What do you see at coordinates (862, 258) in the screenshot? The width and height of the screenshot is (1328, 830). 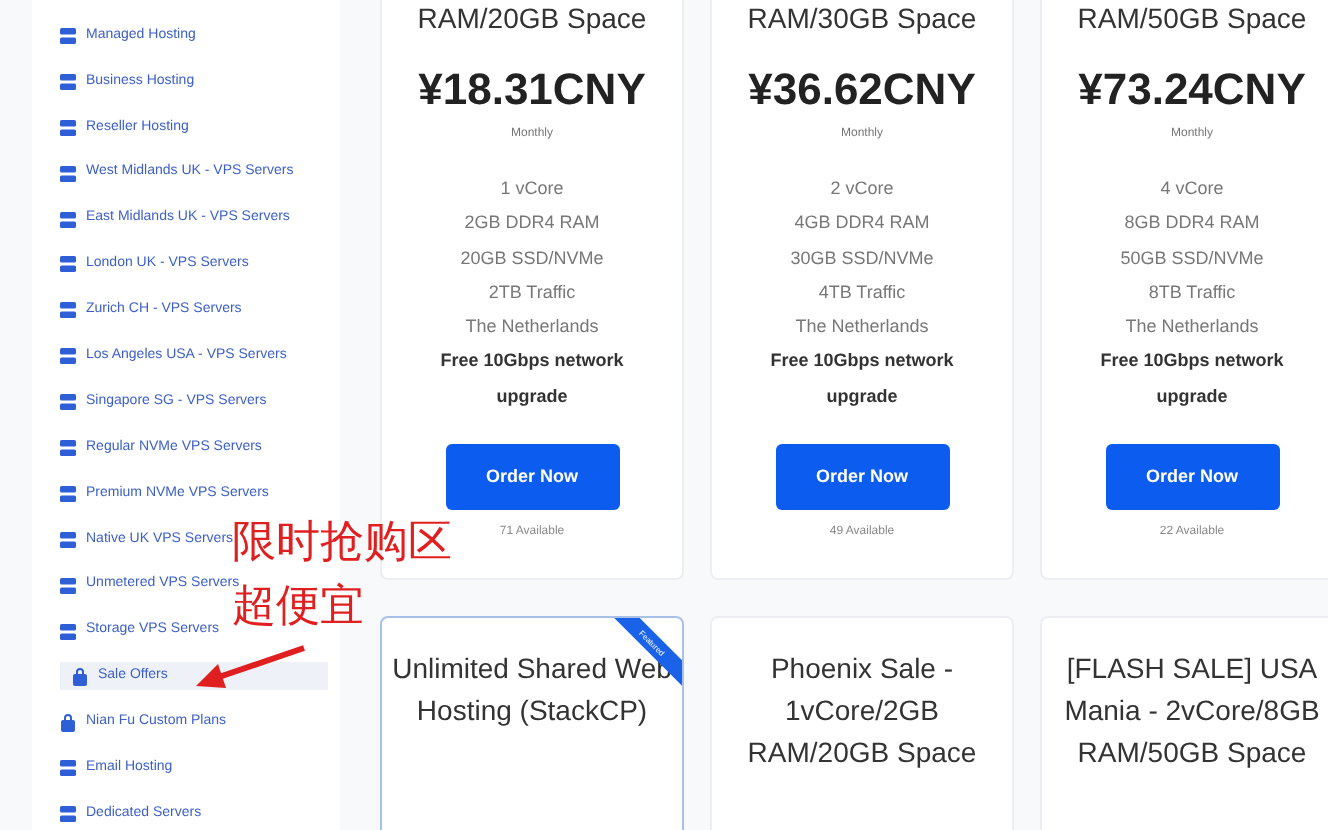 I see `feature-text: 30GB SSD/NVMe` at bounding box center [862, 258].